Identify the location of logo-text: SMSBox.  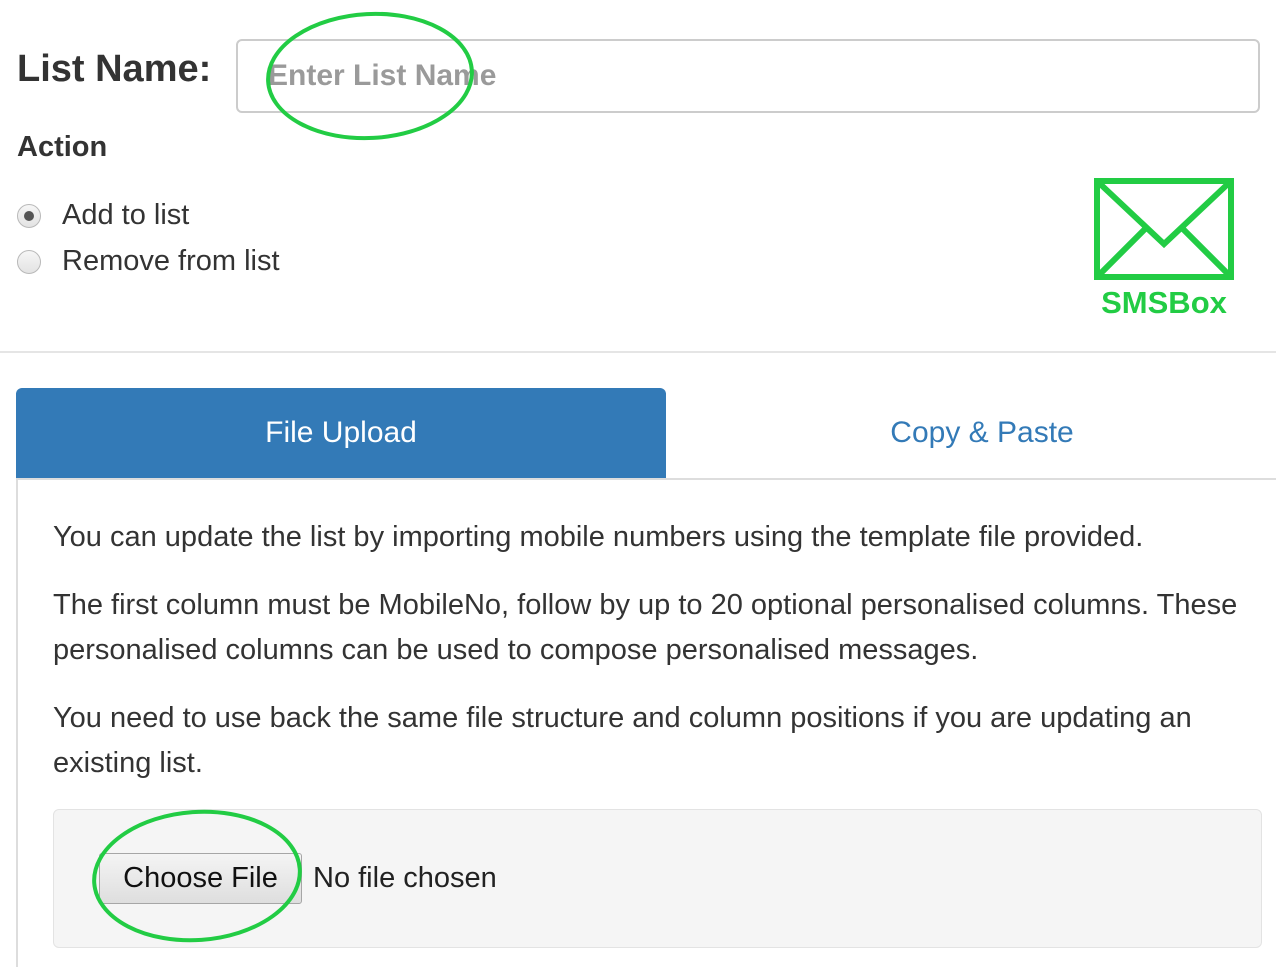
(1164, 302).